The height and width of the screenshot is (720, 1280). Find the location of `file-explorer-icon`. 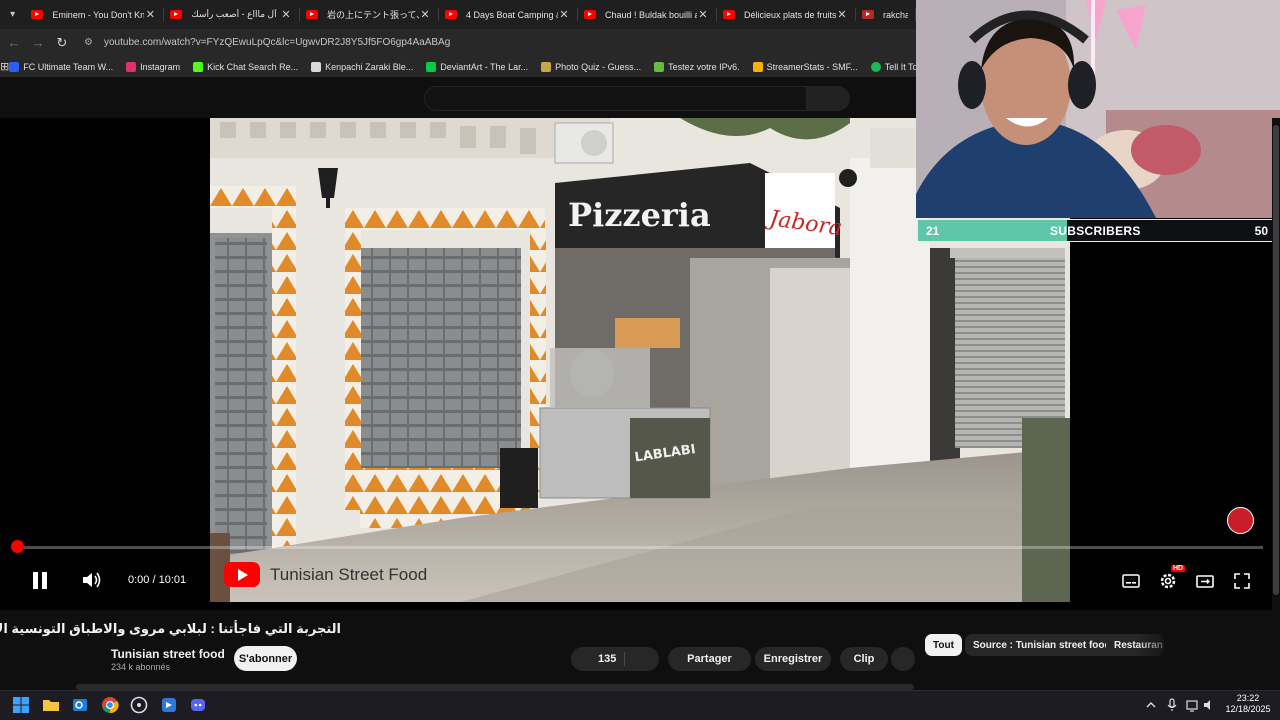

file-explorer-icon is located at coordinates (51, 705).